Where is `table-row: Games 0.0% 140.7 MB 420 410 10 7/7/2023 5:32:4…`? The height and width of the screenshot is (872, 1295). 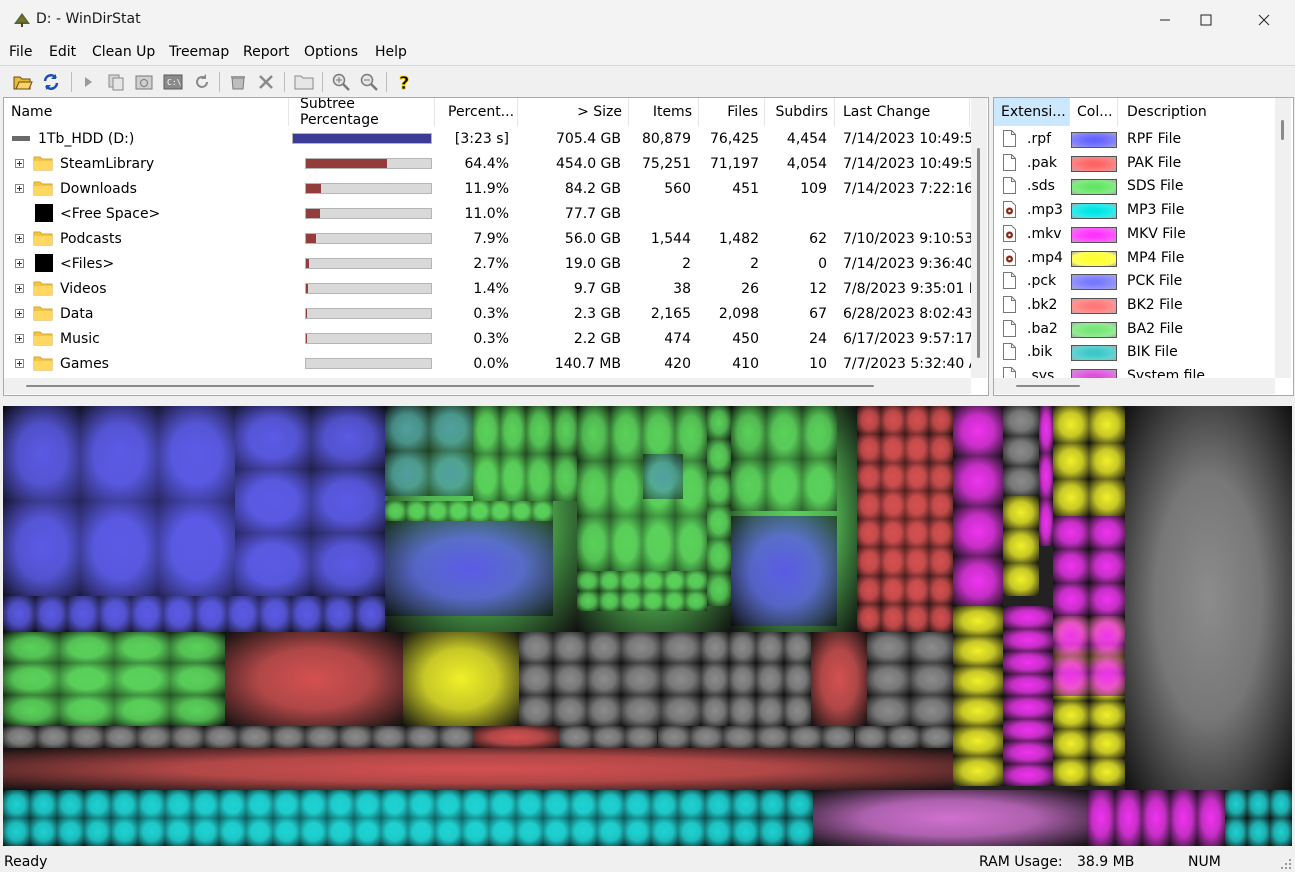
table-row: Games 0.0% 140.7 MB 420 410 10 7/7/2023 5:32:4… is located at coordinates (487, 364).